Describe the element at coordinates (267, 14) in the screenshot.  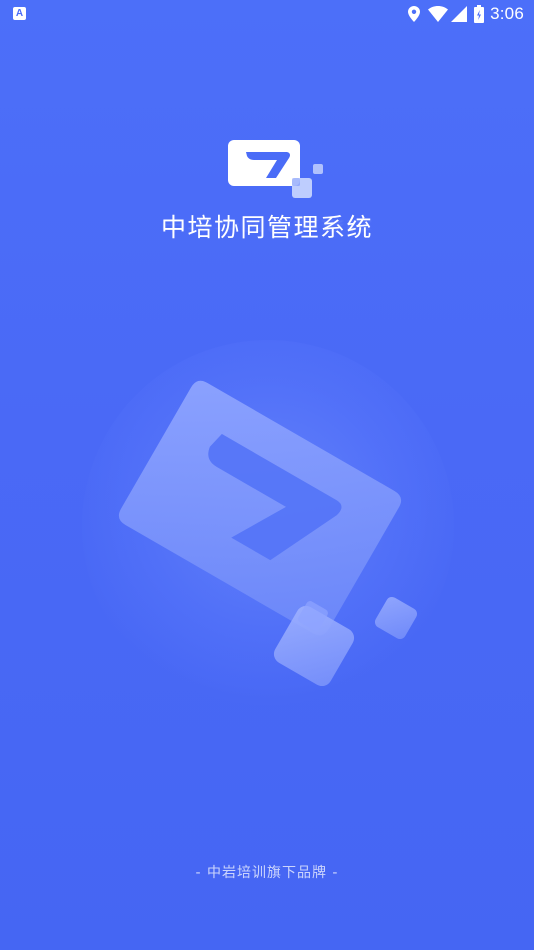
I see `status-bar: A 3:06` at that location.